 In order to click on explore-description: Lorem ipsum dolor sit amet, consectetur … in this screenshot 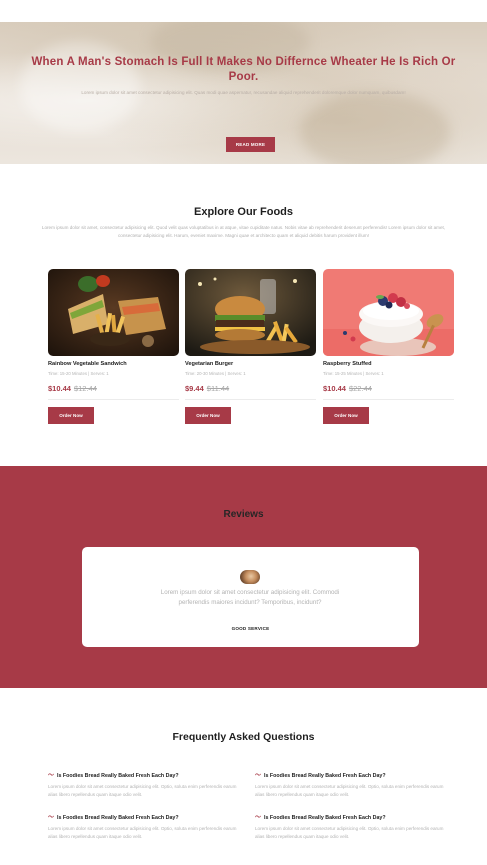, I will do `click(243, 231)`.